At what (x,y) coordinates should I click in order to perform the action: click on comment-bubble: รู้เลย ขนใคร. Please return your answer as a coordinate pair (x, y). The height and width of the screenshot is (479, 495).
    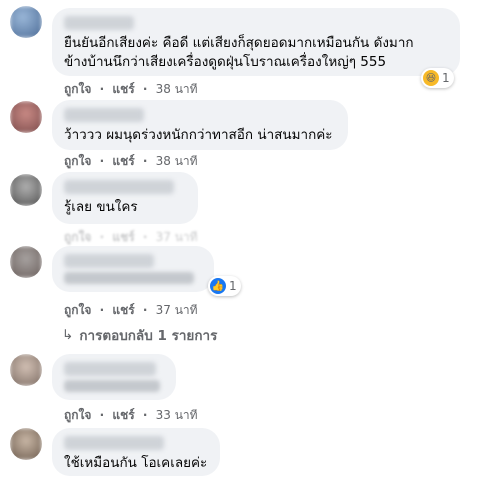
    Looking at the image, I should click on (125, 198).